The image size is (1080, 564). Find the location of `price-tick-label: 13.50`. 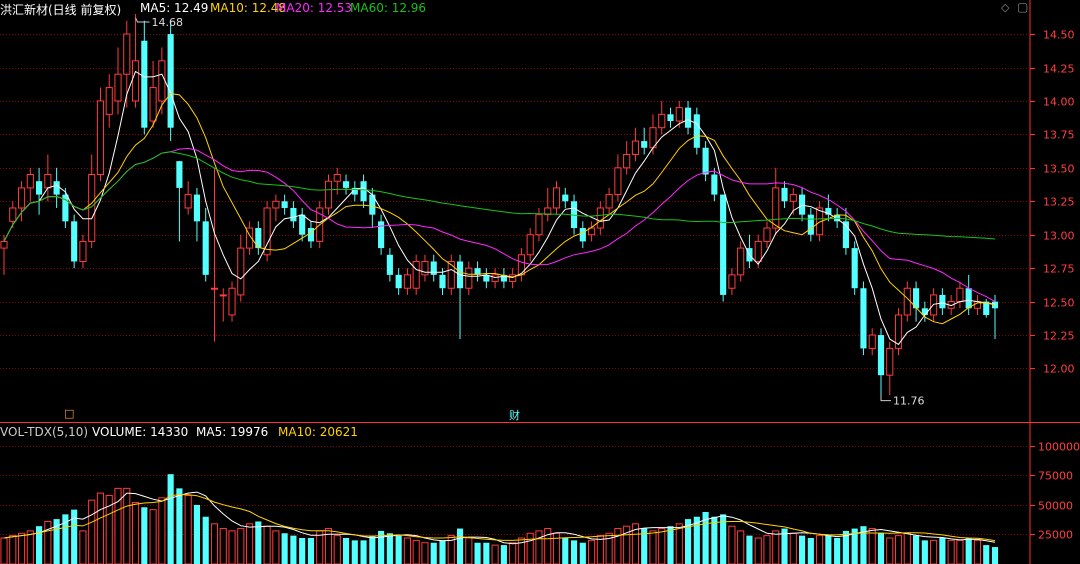

price-tick-label: 13.50 is located at coordinates (1059, 169).